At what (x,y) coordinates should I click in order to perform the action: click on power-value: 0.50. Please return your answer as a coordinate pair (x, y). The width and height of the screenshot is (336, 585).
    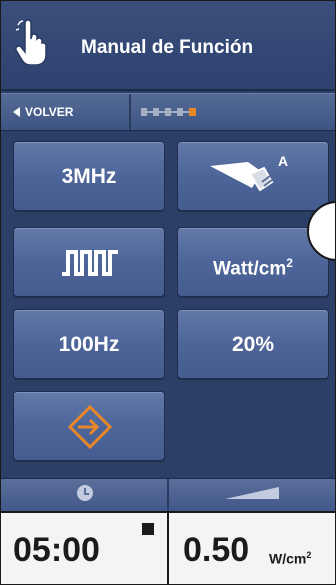
    Looking at the image, I should click on (216, 550).